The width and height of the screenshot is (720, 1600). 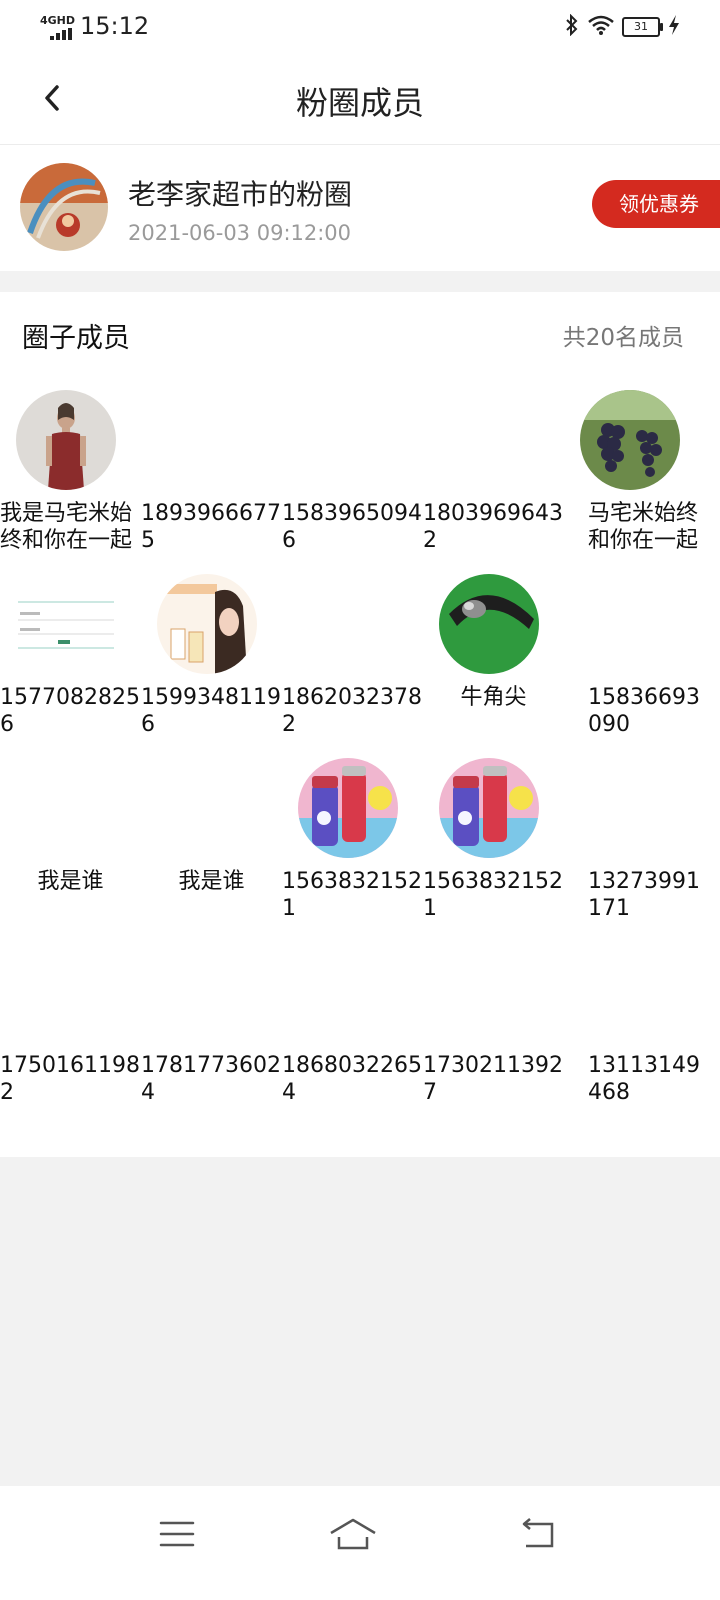 I want to click on member-name: 15836693090, so click(x=644, y=711).